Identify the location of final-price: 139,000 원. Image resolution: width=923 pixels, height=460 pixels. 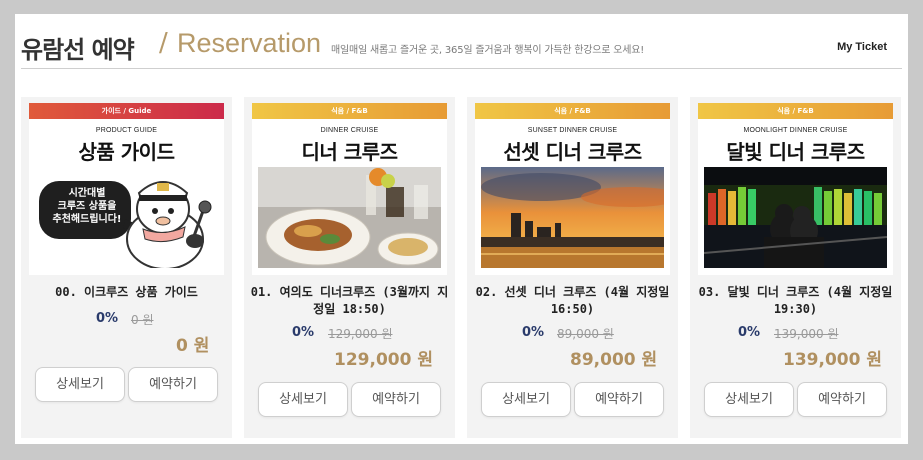
(832, 360).